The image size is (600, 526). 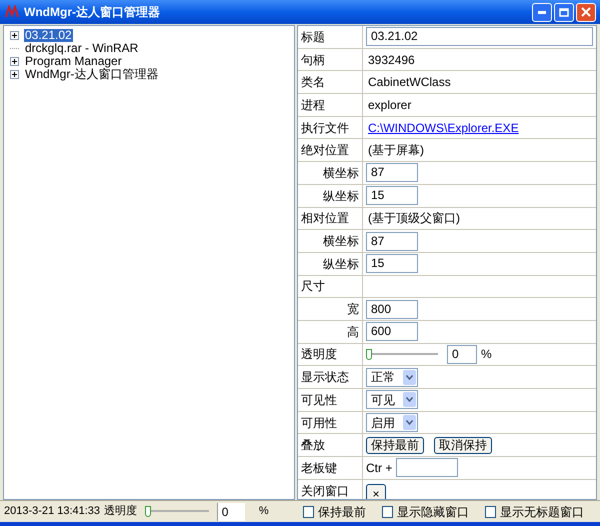 What do you see at coordinates (330, 150) in the screenshot?
I see `property-label: 绝对位置` at bounding box center [330, 150].